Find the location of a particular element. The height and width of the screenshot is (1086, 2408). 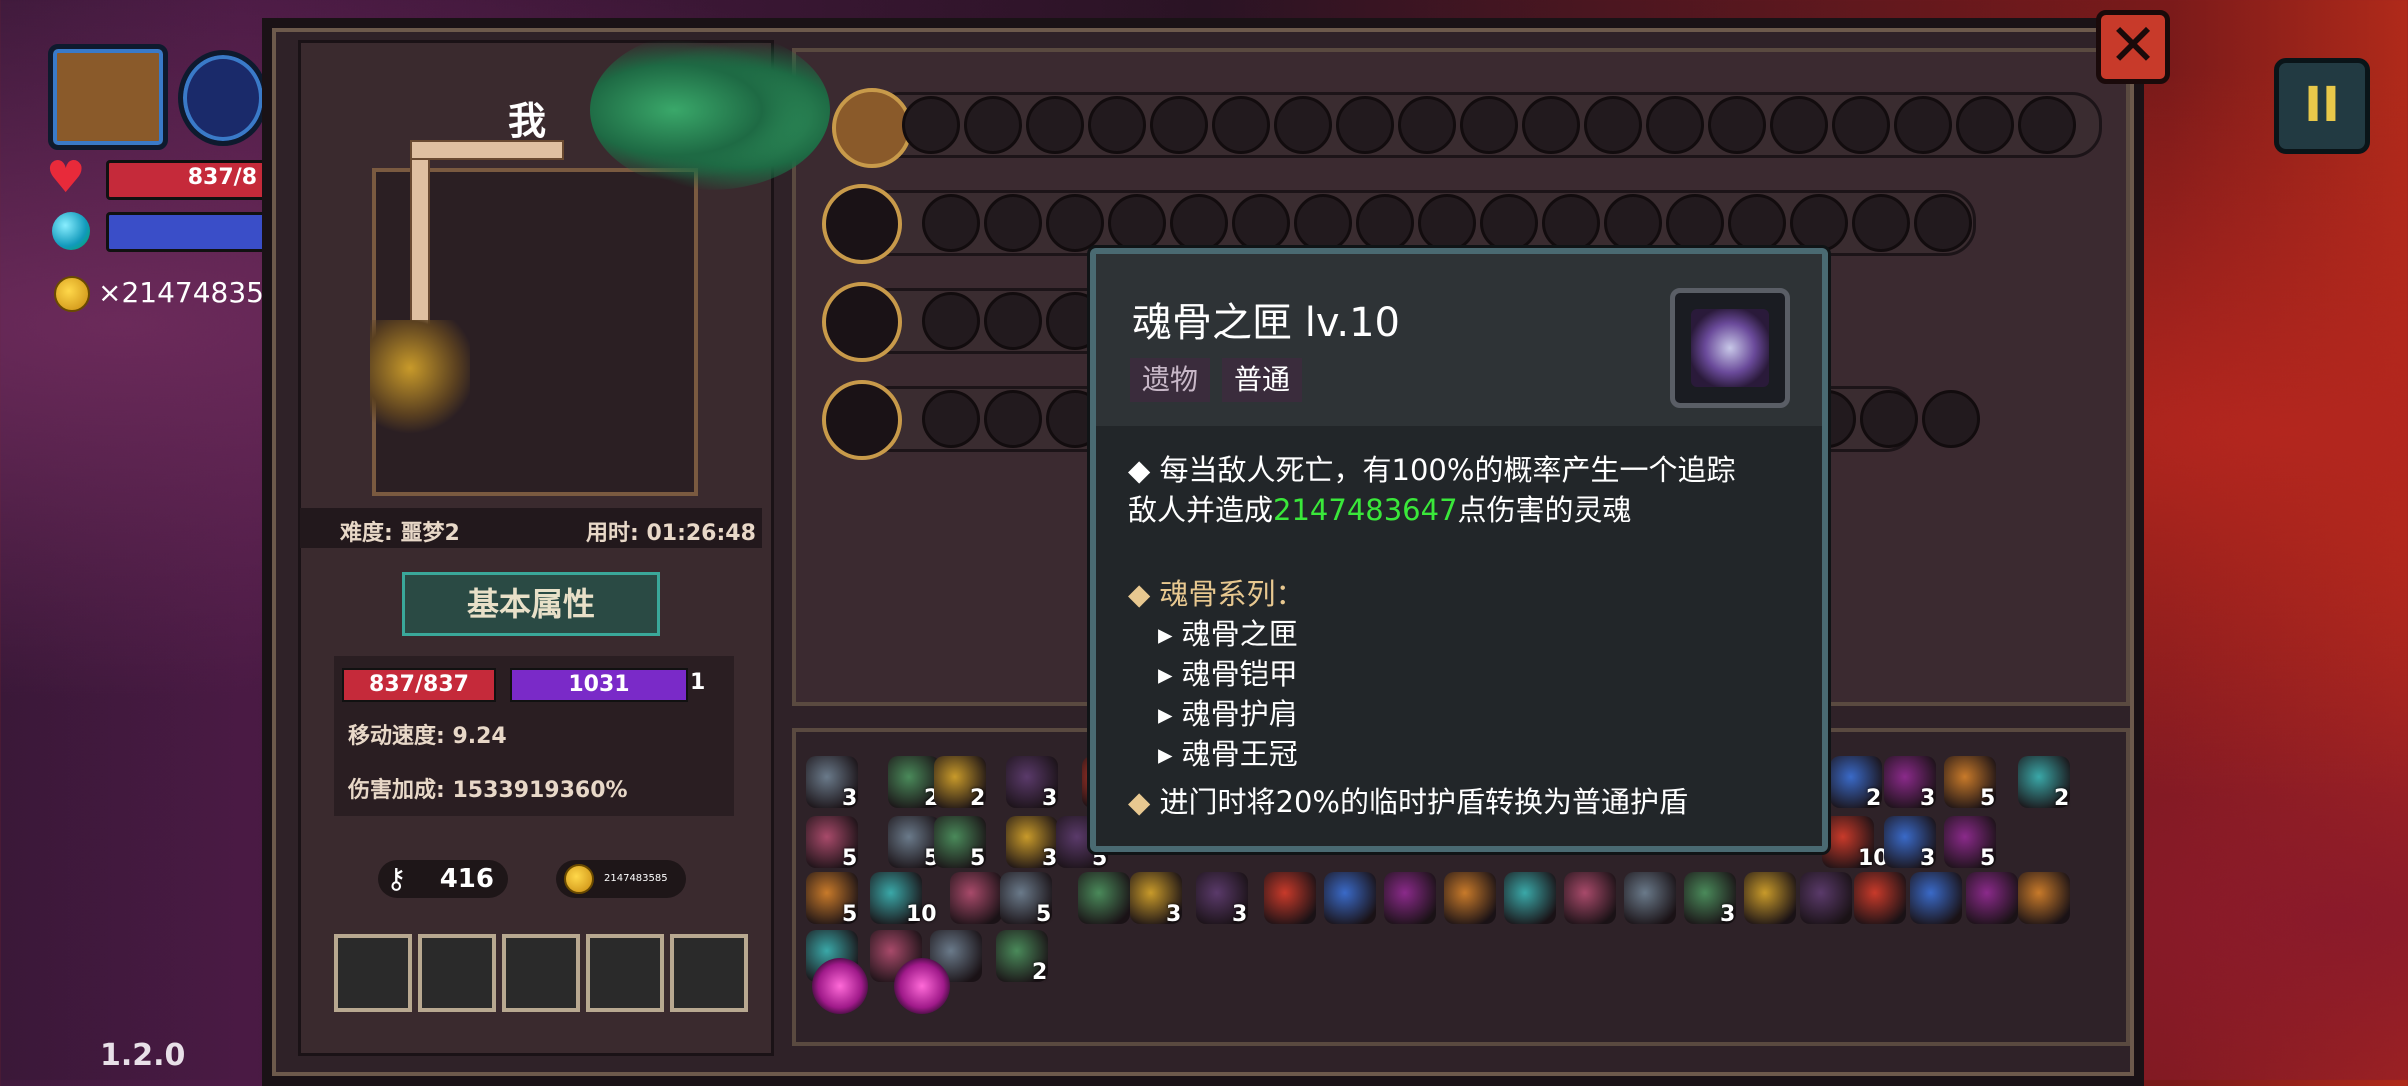

shield-text: 进门时将20%的临时护盾转换为普通护盾 is located at coordinates (1423, 802).